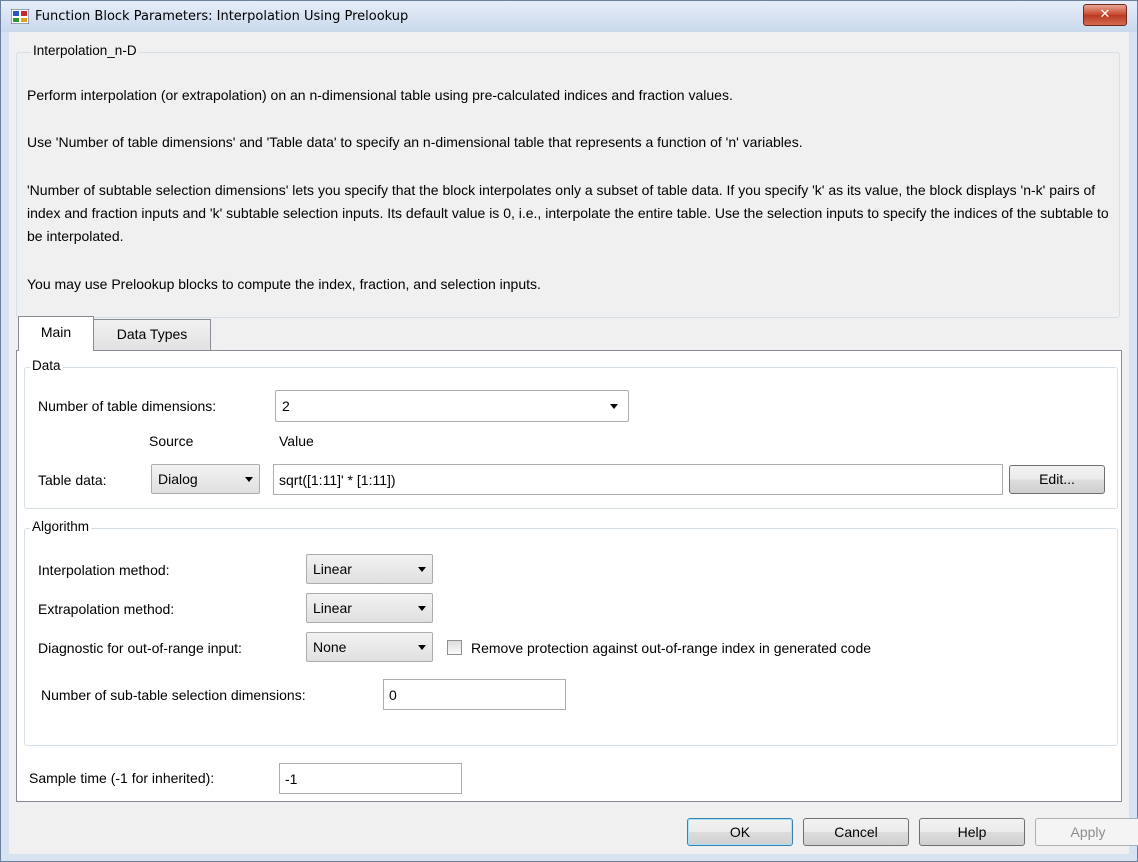  I want to click on table-data-source-value: Dialog, so click(178, 479).